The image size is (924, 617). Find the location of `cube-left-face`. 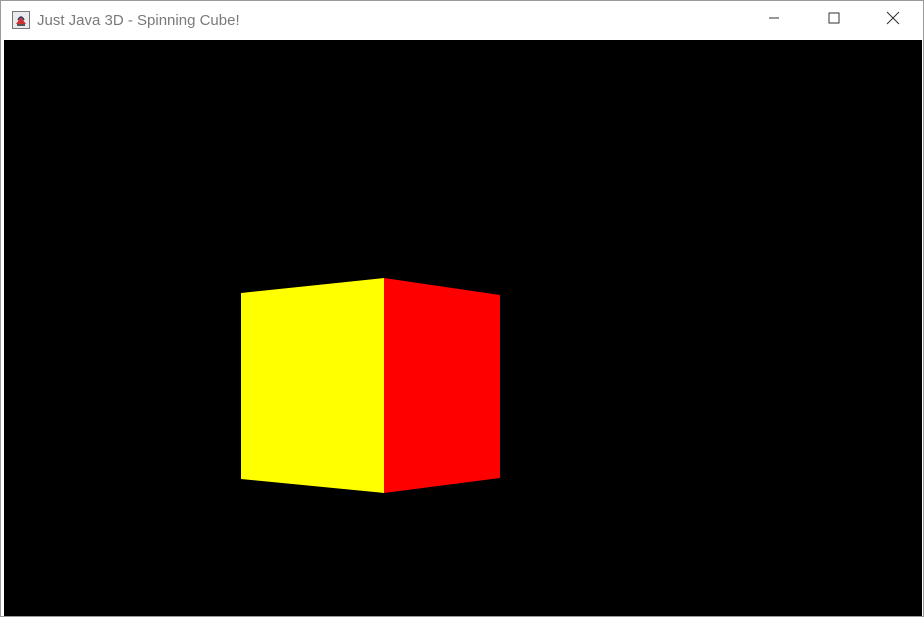

cube-left-face is located at coordinates (312, 385).